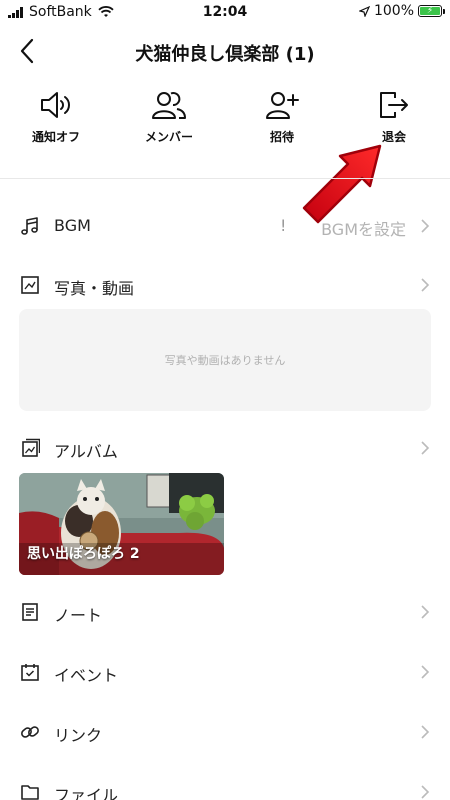 The width and height of the screenshot is (450, 800). What do you see at coordinates (78, 615) in the screenshot?
I see `note-label: ノート` at bounding box center [78, 615].